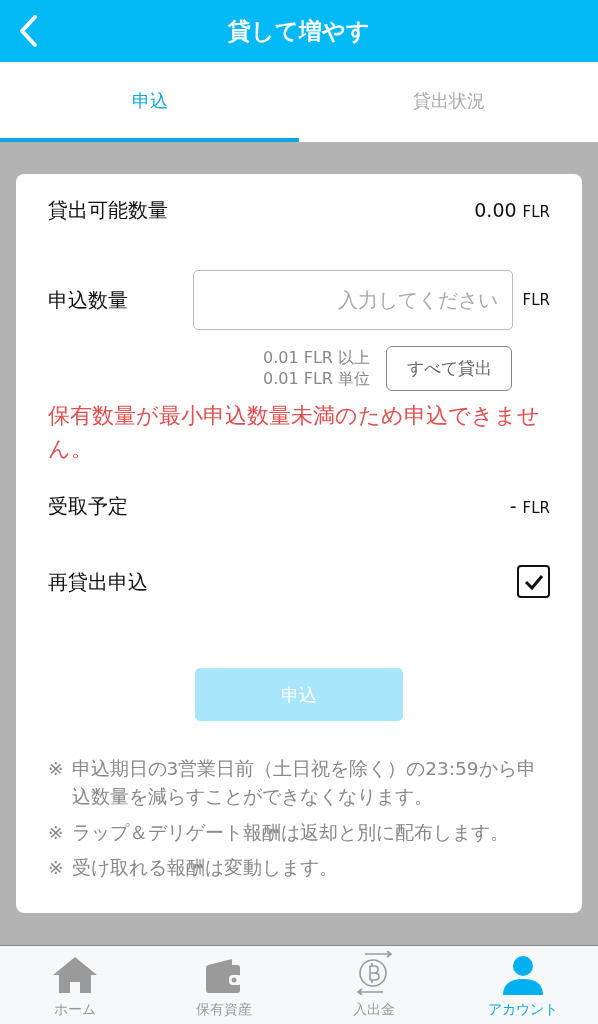 This screenshot has height=1024, width=598. Describe the element at coordinates (495, 210) in the screenshot. I see `amount-value: 0.00` at that location.